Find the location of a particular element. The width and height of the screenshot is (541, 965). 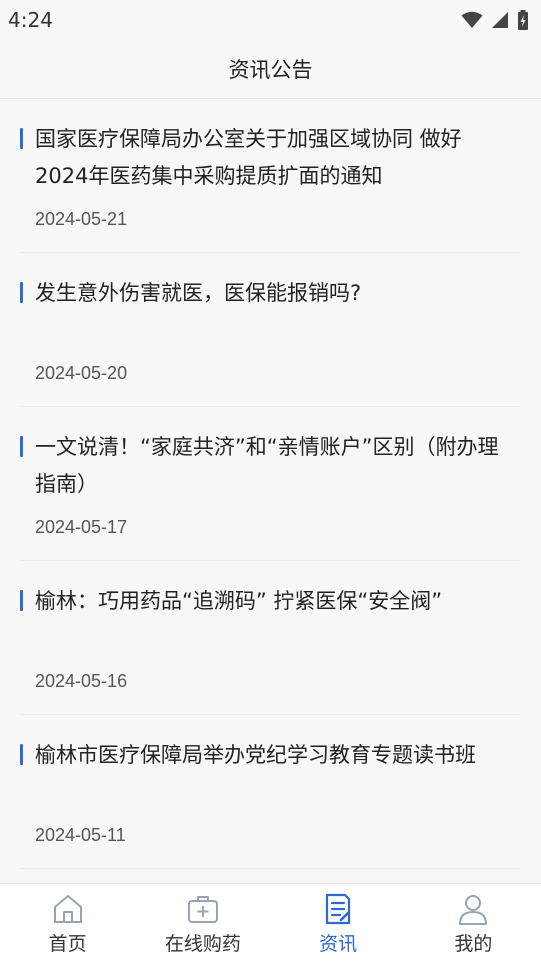

news-item: 榆林市医疗保障局举办党纪学习教育专题读书班 2024-05-11 is located at coordinates (270, 792).